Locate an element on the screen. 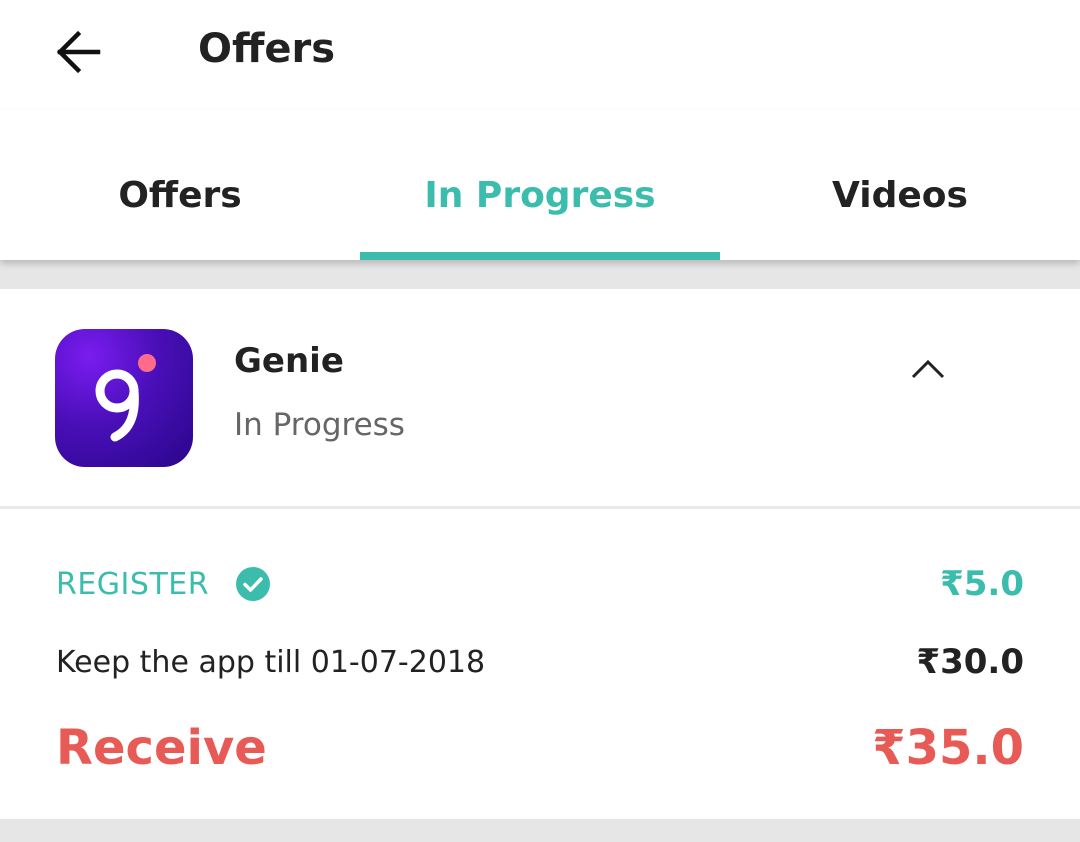  tab-offers: Offers is located at coordinates (180, 185).